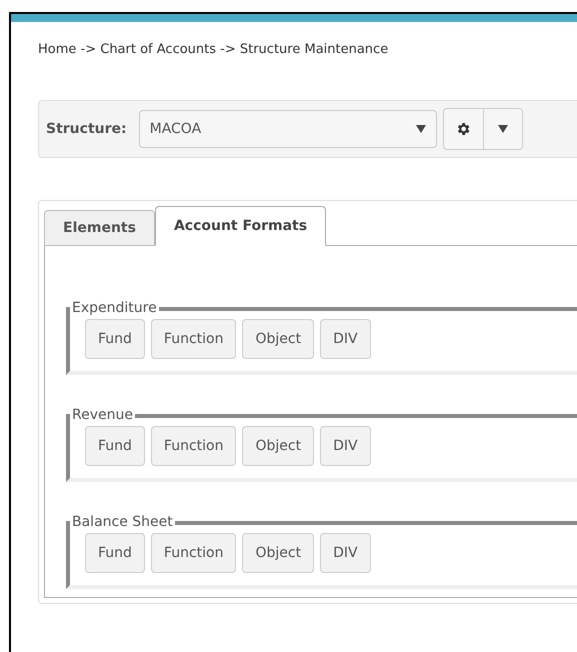 The image size is (577, 652). I want to click on breadcrumb-link: Home -> Chart of Accounts -> Structure Maintenance, so click(213, 49).